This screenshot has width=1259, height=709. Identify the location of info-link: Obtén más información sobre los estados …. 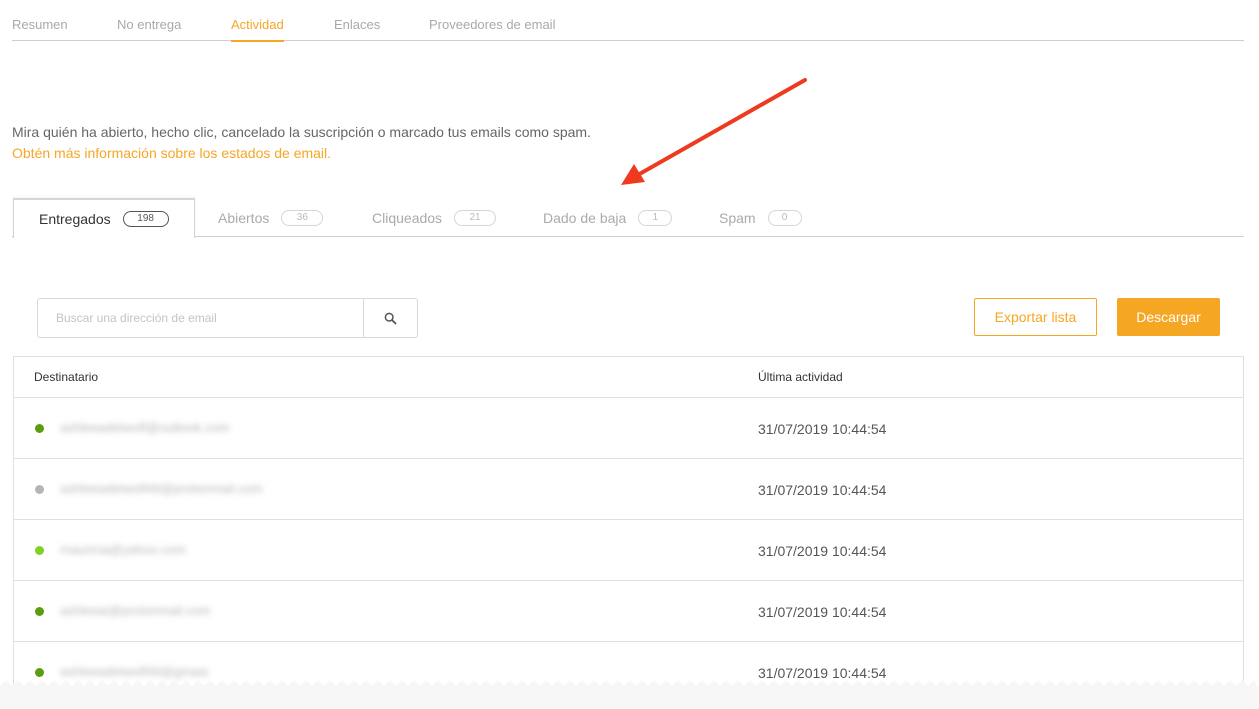
(171, 153).